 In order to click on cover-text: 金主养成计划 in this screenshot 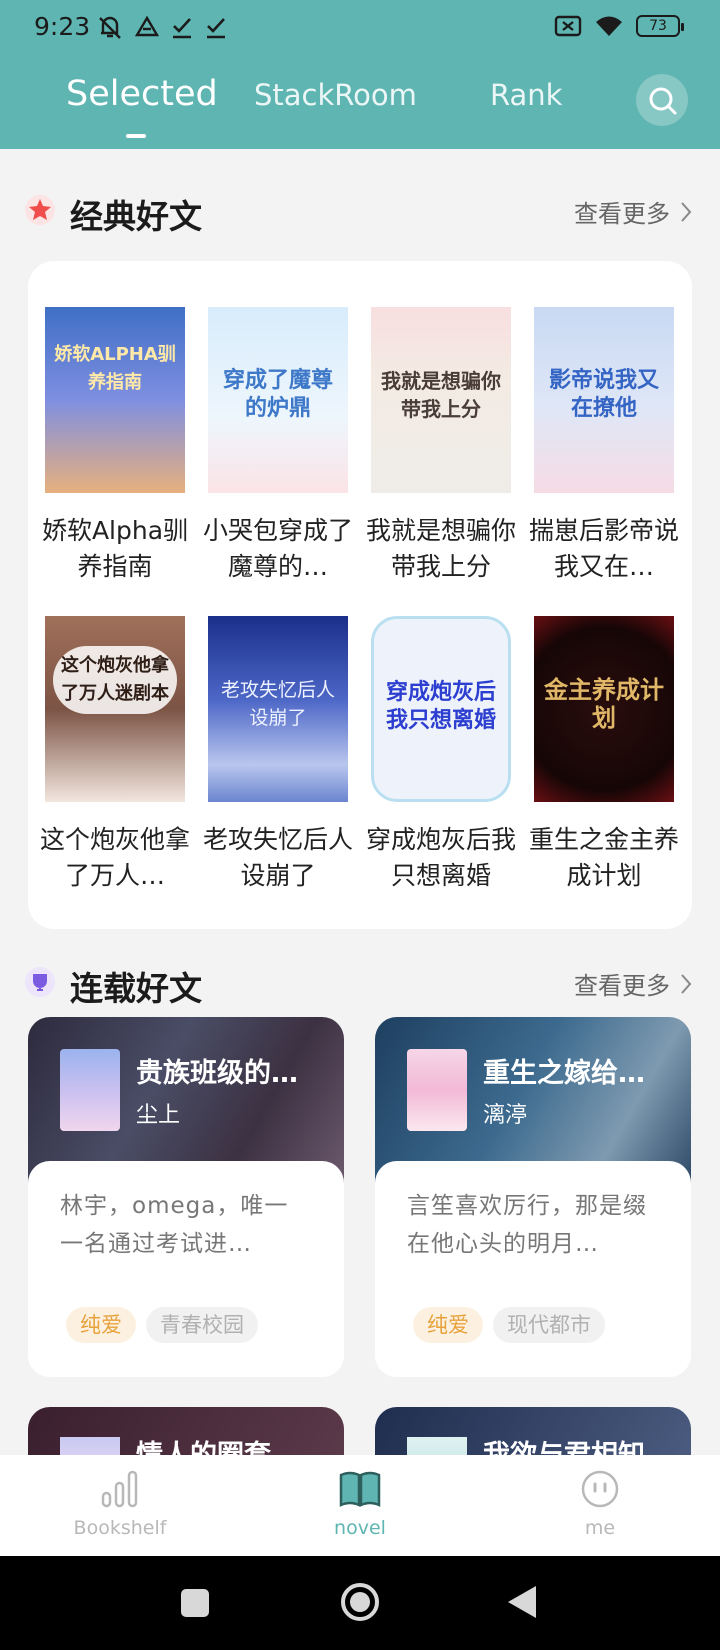, I will do `click(604, 704)`.